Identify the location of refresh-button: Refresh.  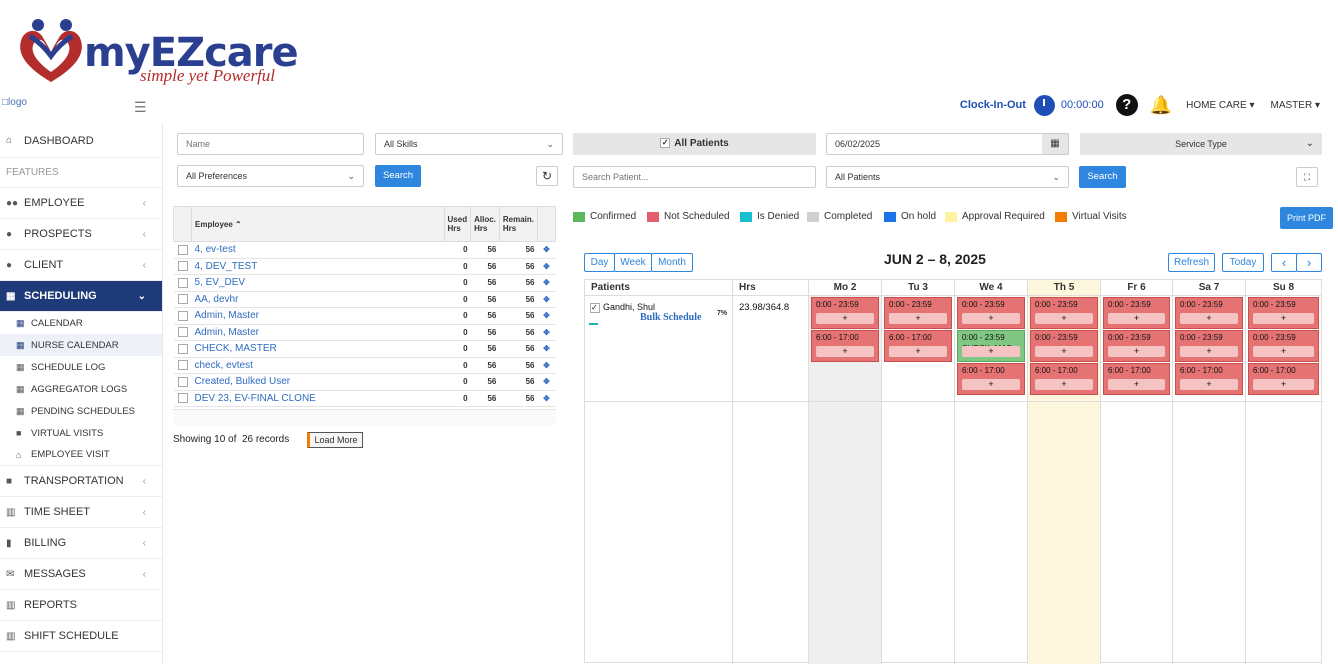
(1191, 262).